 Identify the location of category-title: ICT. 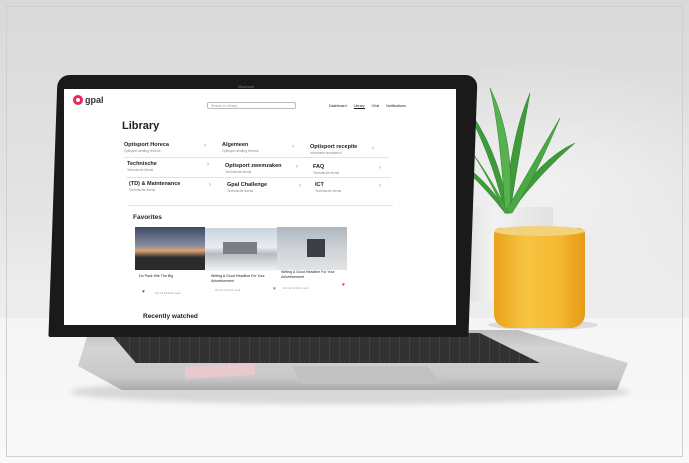
(319, 185).